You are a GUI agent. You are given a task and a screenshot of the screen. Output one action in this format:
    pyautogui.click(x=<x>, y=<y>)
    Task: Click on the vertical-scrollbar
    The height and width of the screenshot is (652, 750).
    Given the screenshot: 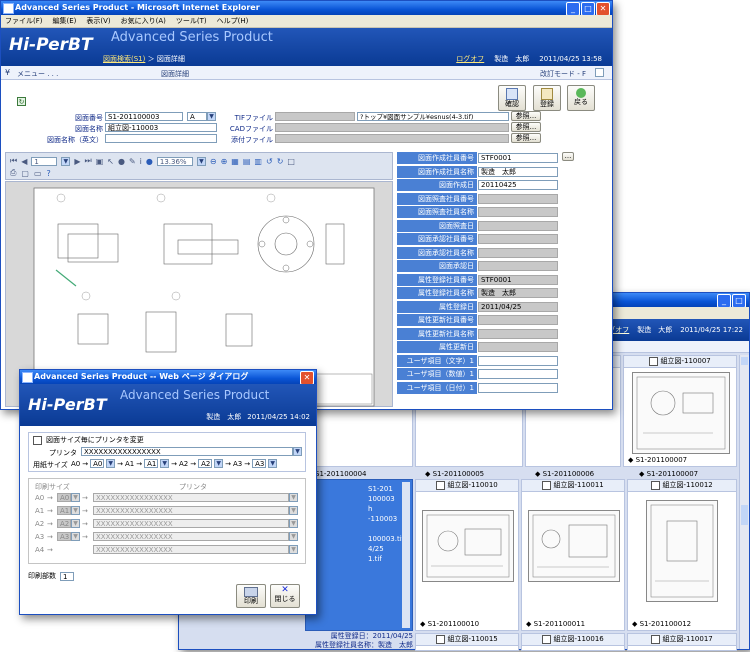 What is the action you would take?
    pyautogui.click(x=744, y=502)
    